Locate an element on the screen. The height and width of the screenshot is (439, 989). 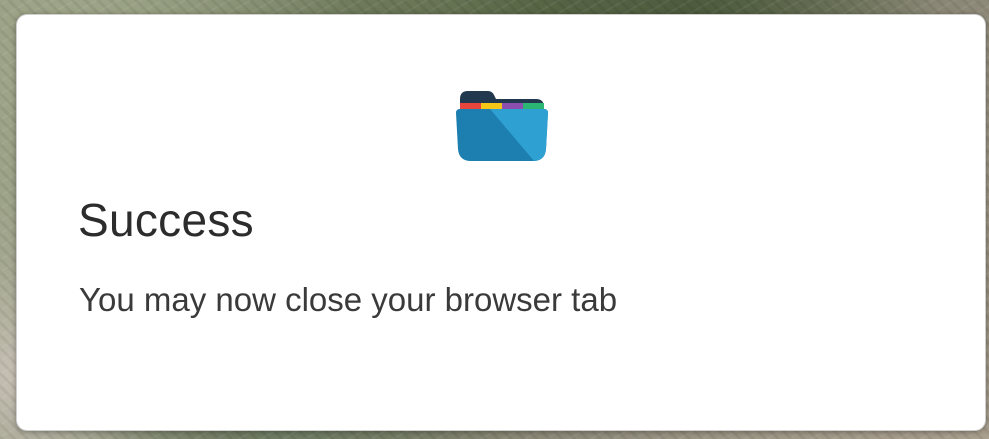
folder-icon is located at coordinates (502, 126).